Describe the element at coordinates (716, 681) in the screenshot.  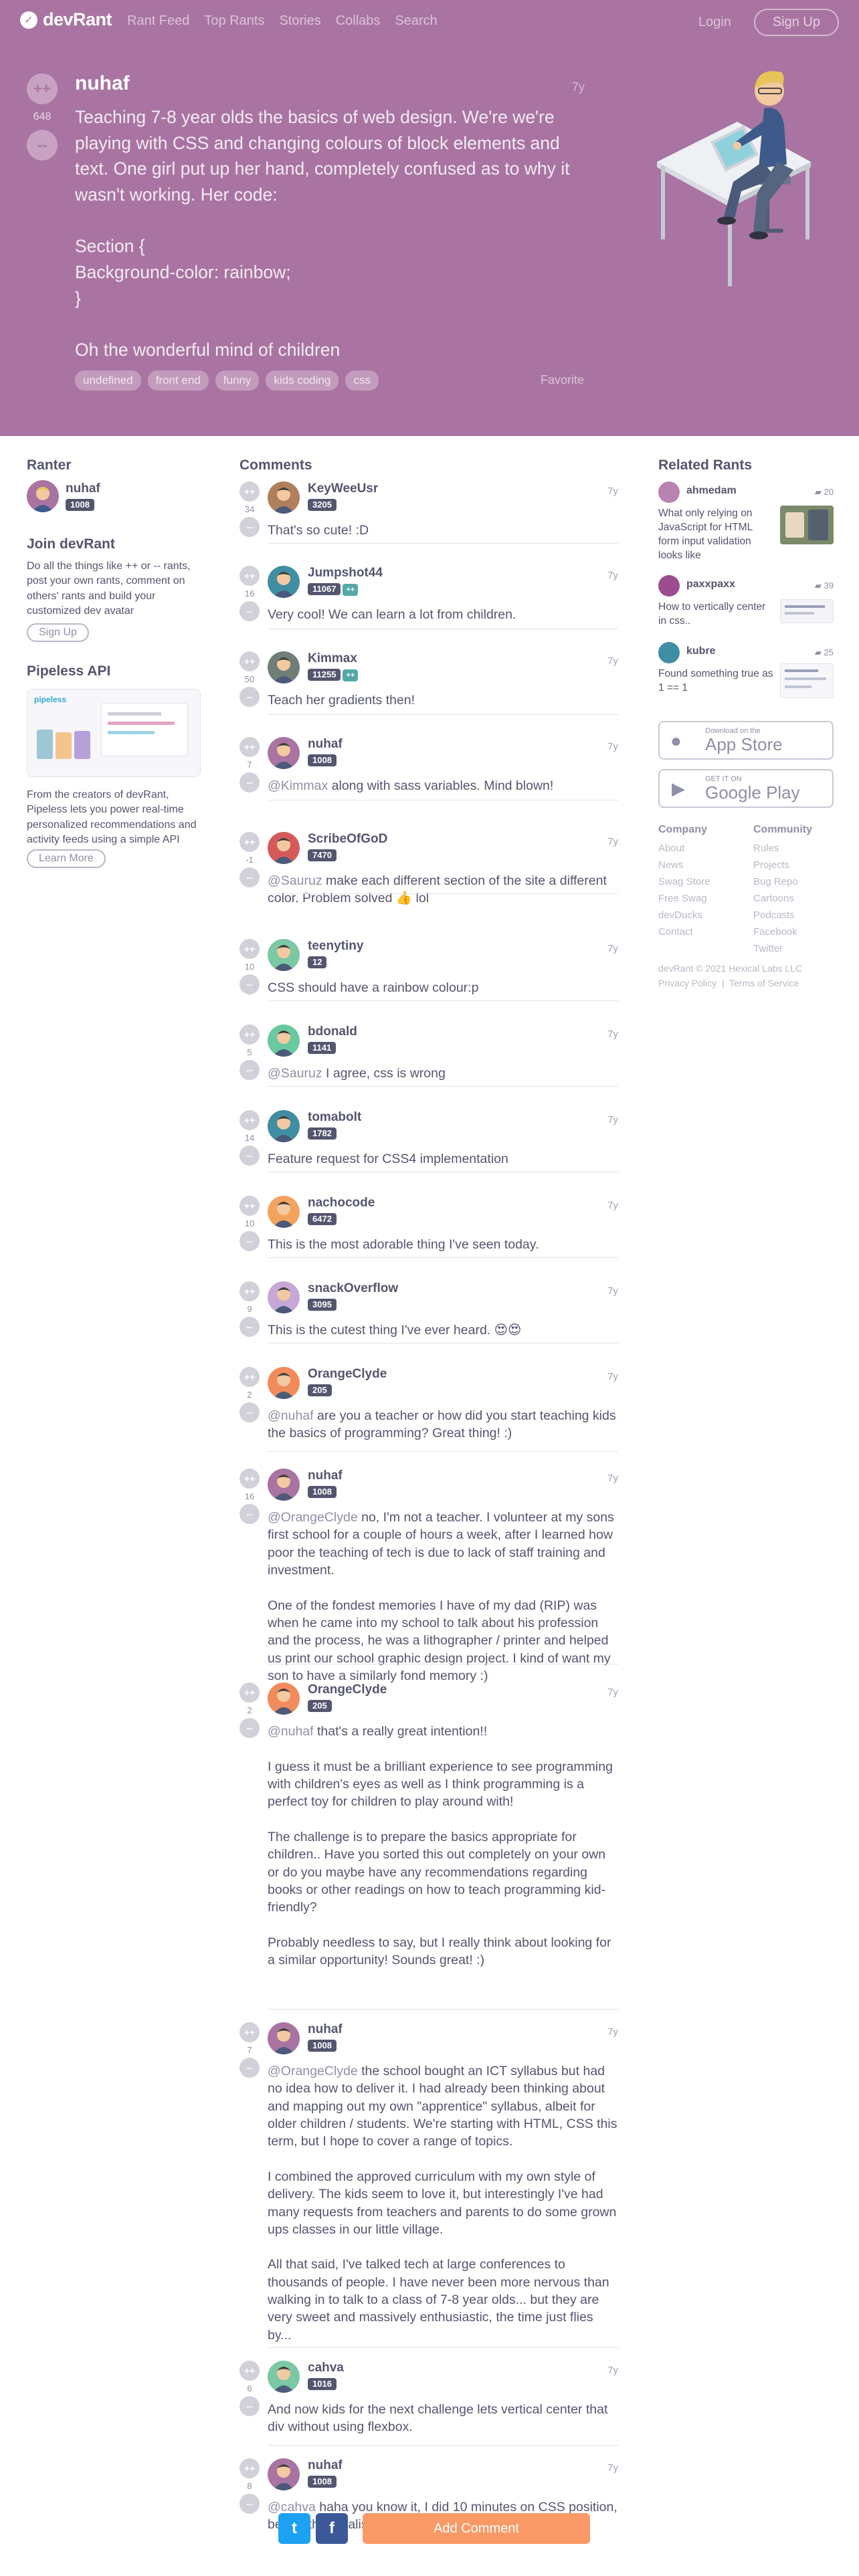
I see `related-text: Found something true as 1 == 1` at that location.